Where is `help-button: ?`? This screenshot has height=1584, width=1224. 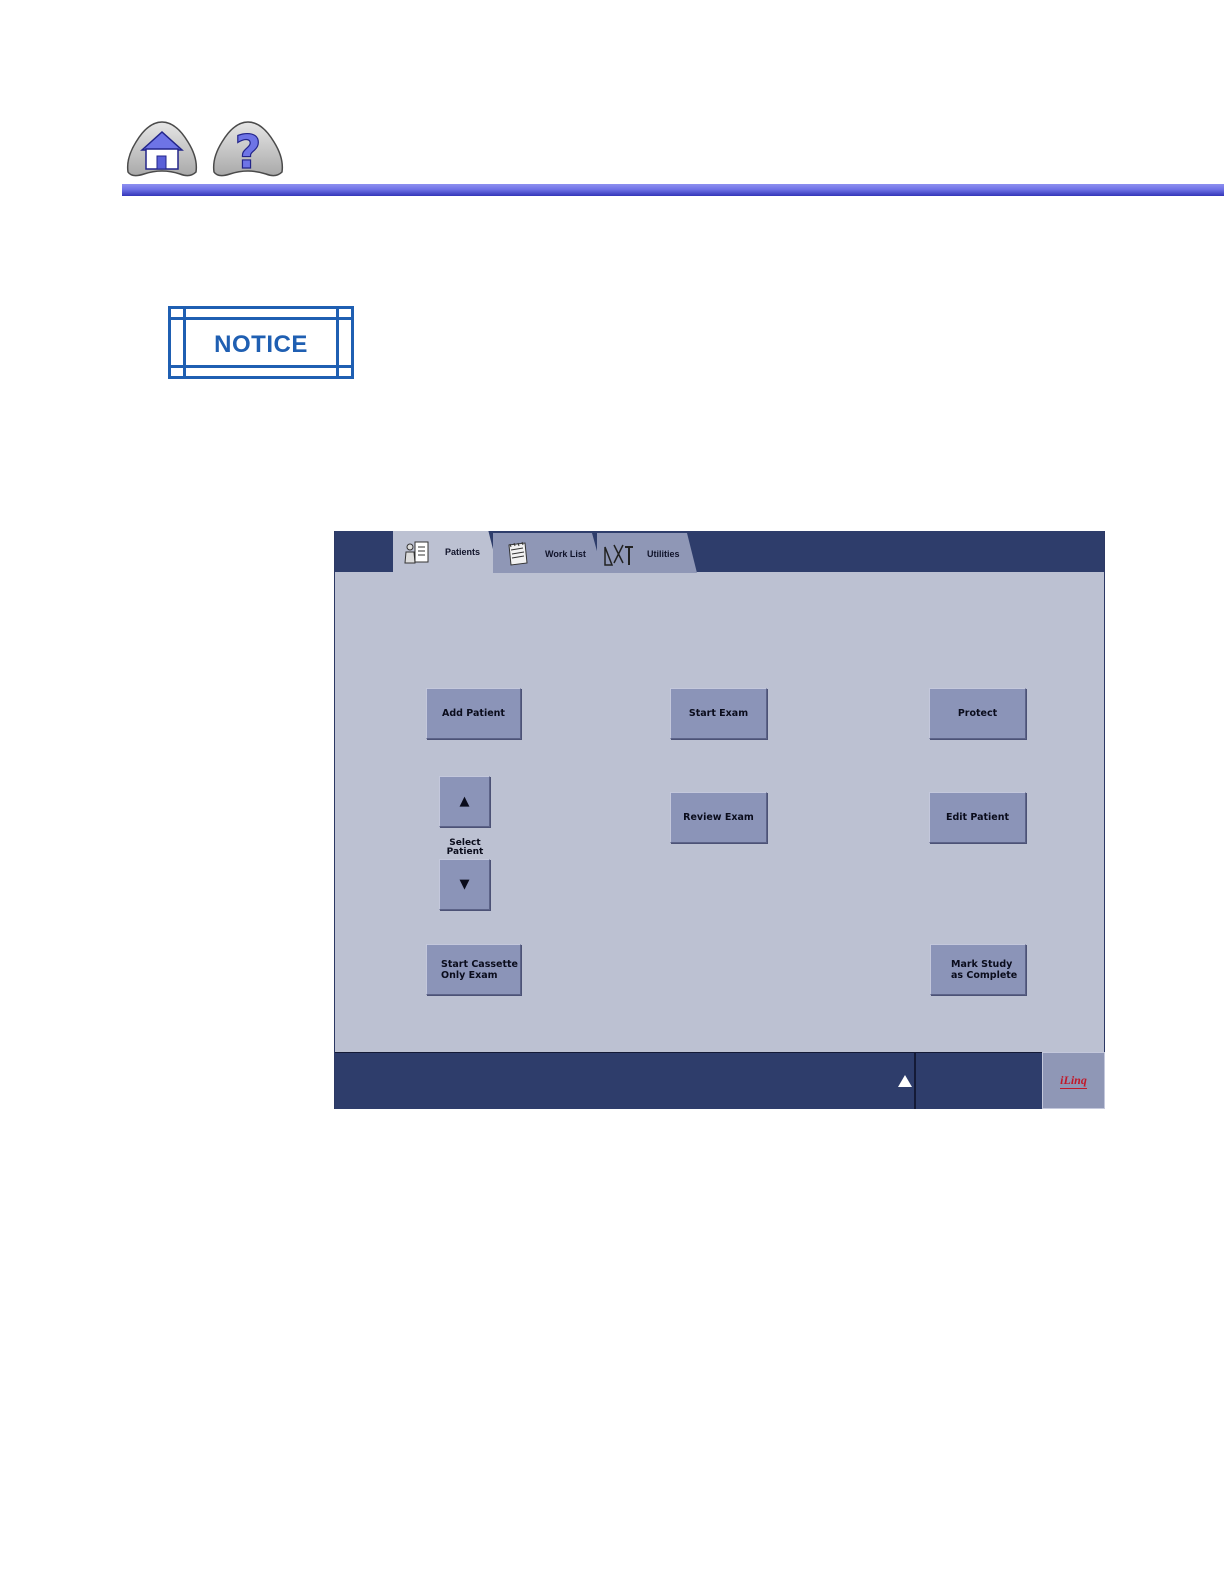 help-button: ? is located at coordinates (248, 149).